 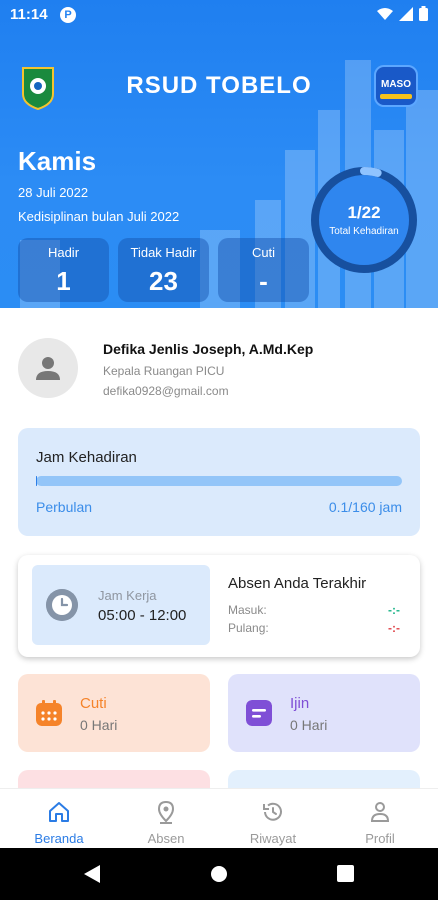 I want to click on discipline-label: Kedisiplinan bulan Juli 2022, so click(x=99, y=216).